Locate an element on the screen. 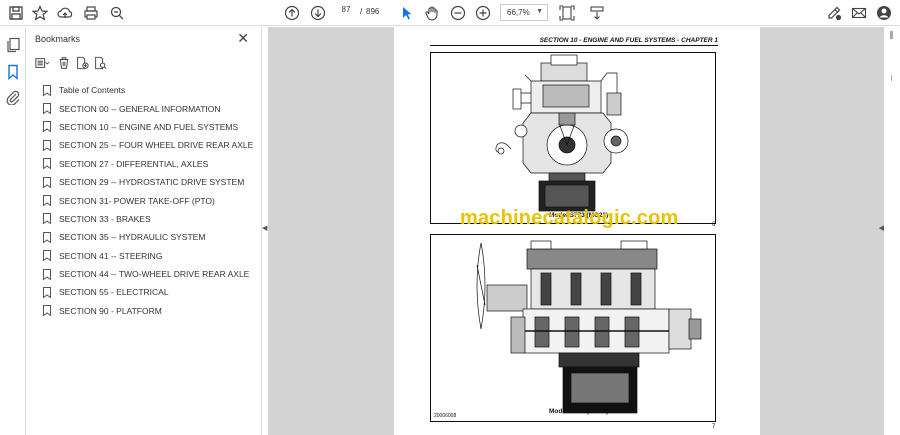 This screenshot has width=900, height=435. select-cursor-icon is located at coordinates (407, 13).